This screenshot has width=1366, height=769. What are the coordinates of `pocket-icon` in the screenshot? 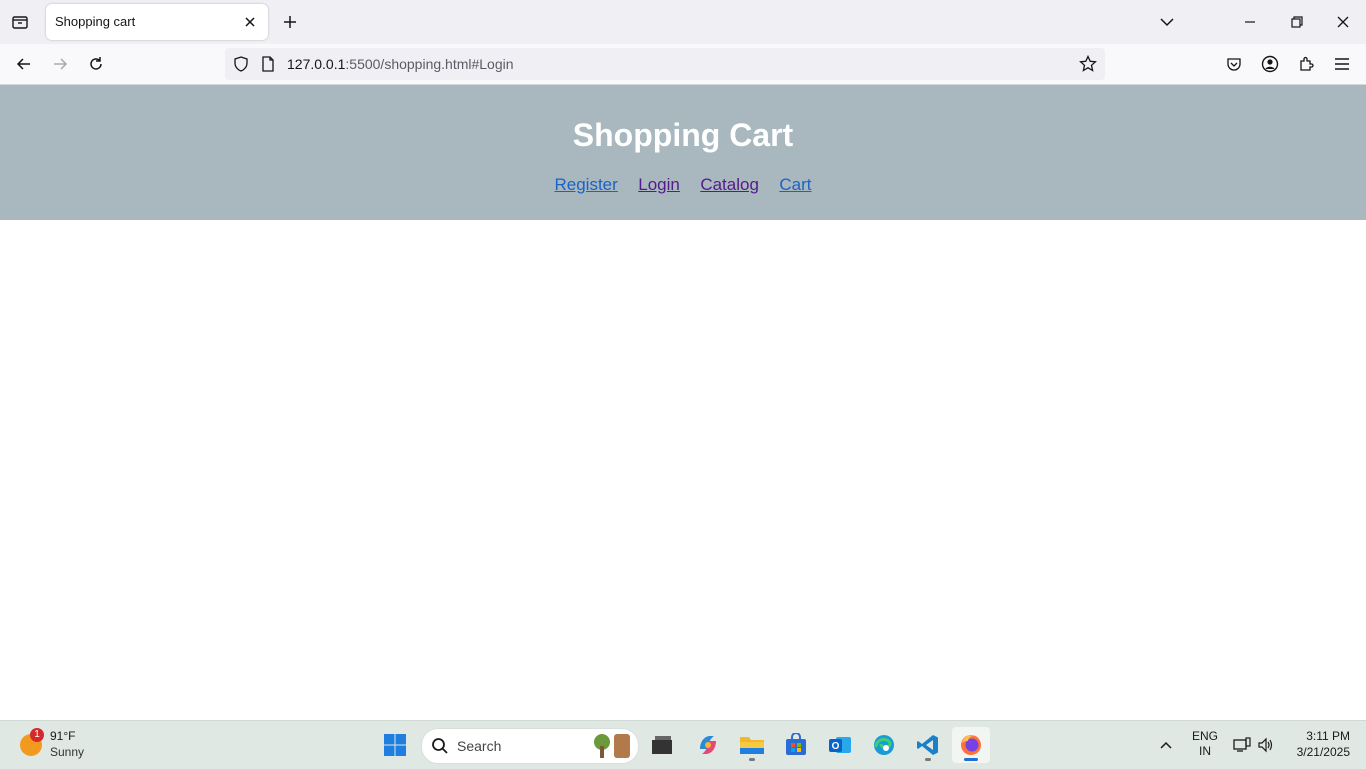 It's located at (1234, 64).